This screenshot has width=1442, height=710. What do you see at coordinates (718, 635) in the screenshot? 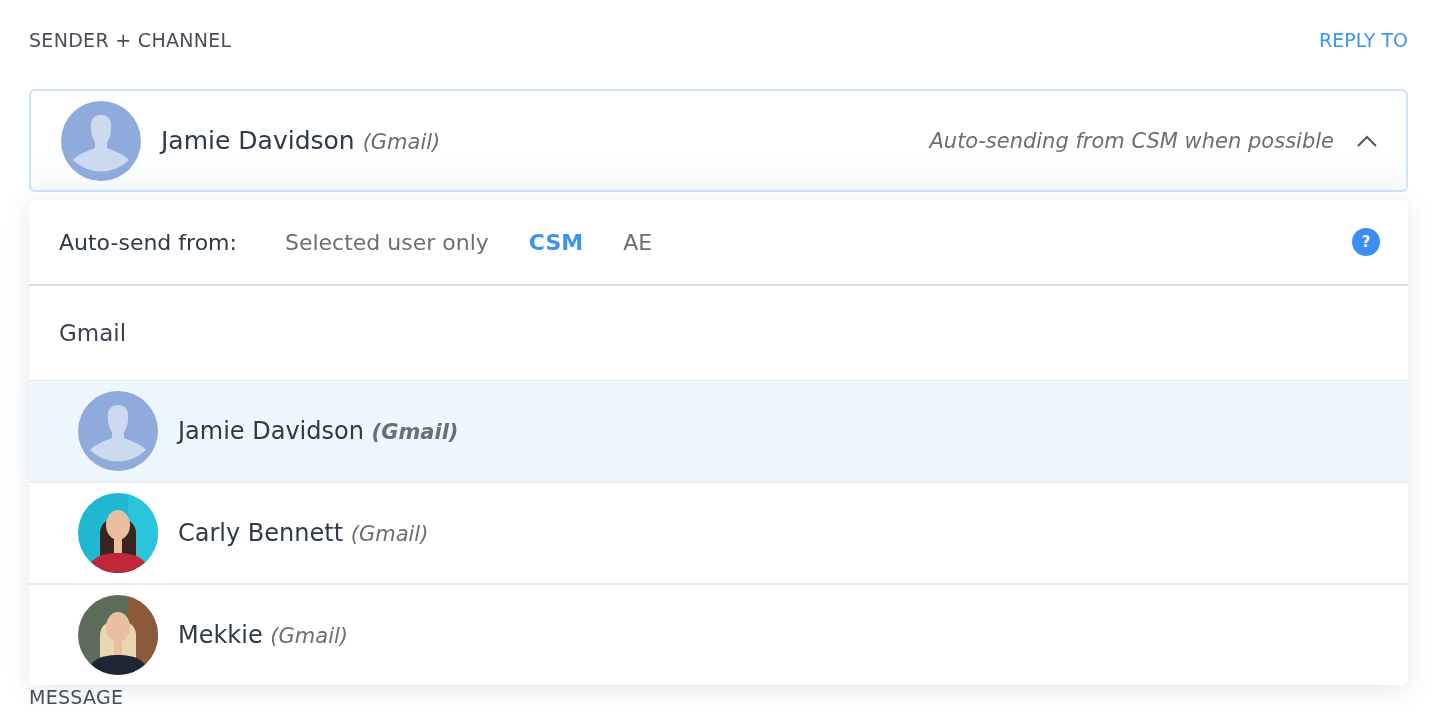
I see `user-option: Mekkie (Gmail)` at bounding box center [718, 635].